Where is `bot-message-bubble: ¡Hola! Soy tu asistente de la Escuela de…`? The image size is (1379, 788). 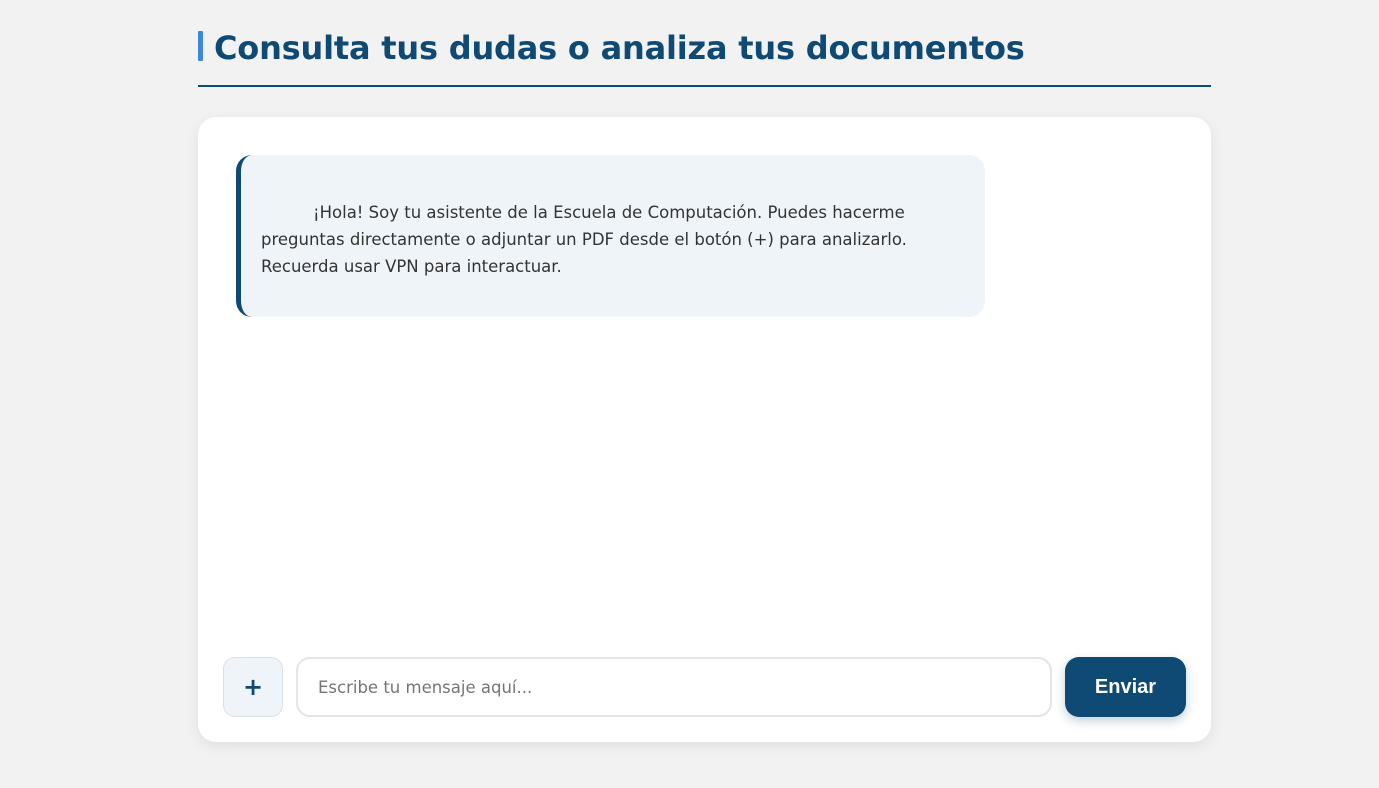 bot-message-bubble: ¡Hola! Soy tu asistente de la Escuela de… is located at coordinates (610, 236).